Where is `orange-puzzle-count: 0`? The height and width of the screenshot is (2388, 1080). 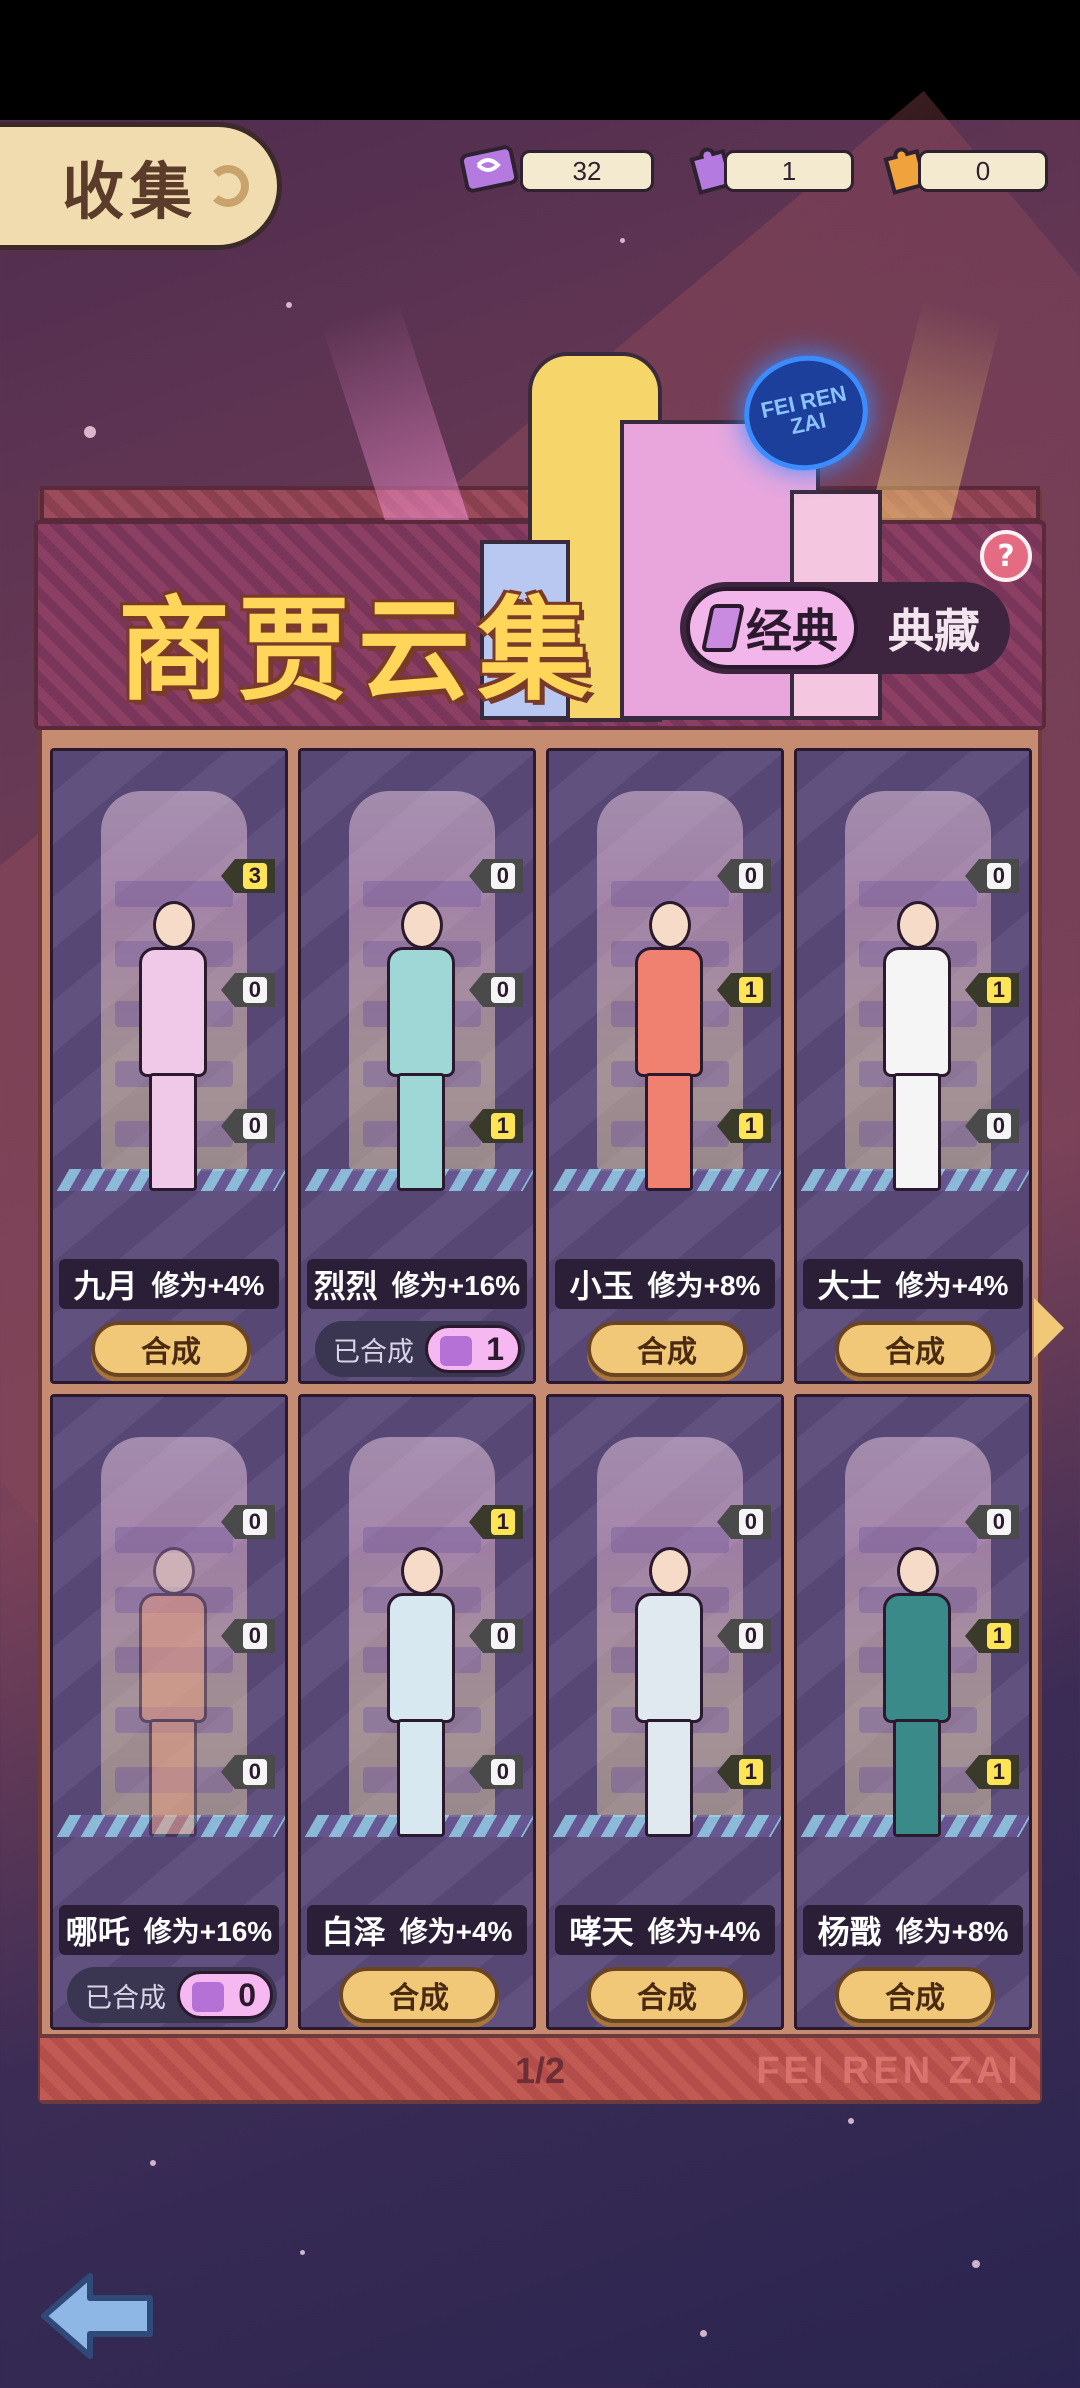 orange-puzzle-count: 0 is located at coordinates (983, 171).